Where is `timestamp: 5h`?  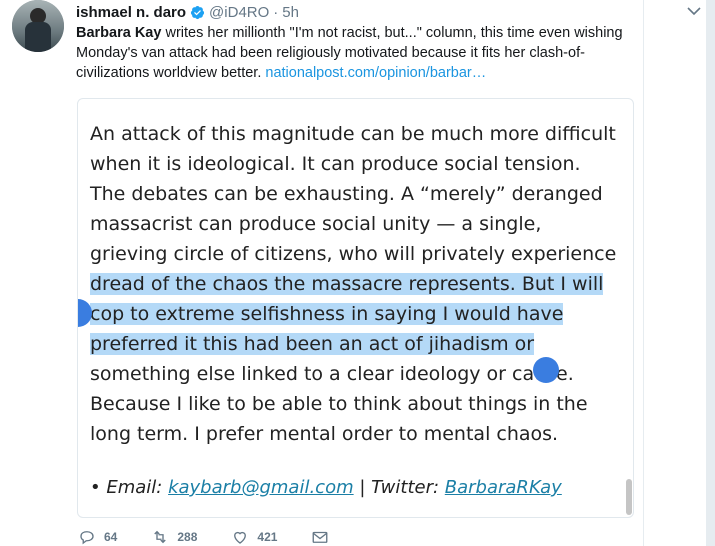 timestamp: 5h is located at coordinates (290, 12).